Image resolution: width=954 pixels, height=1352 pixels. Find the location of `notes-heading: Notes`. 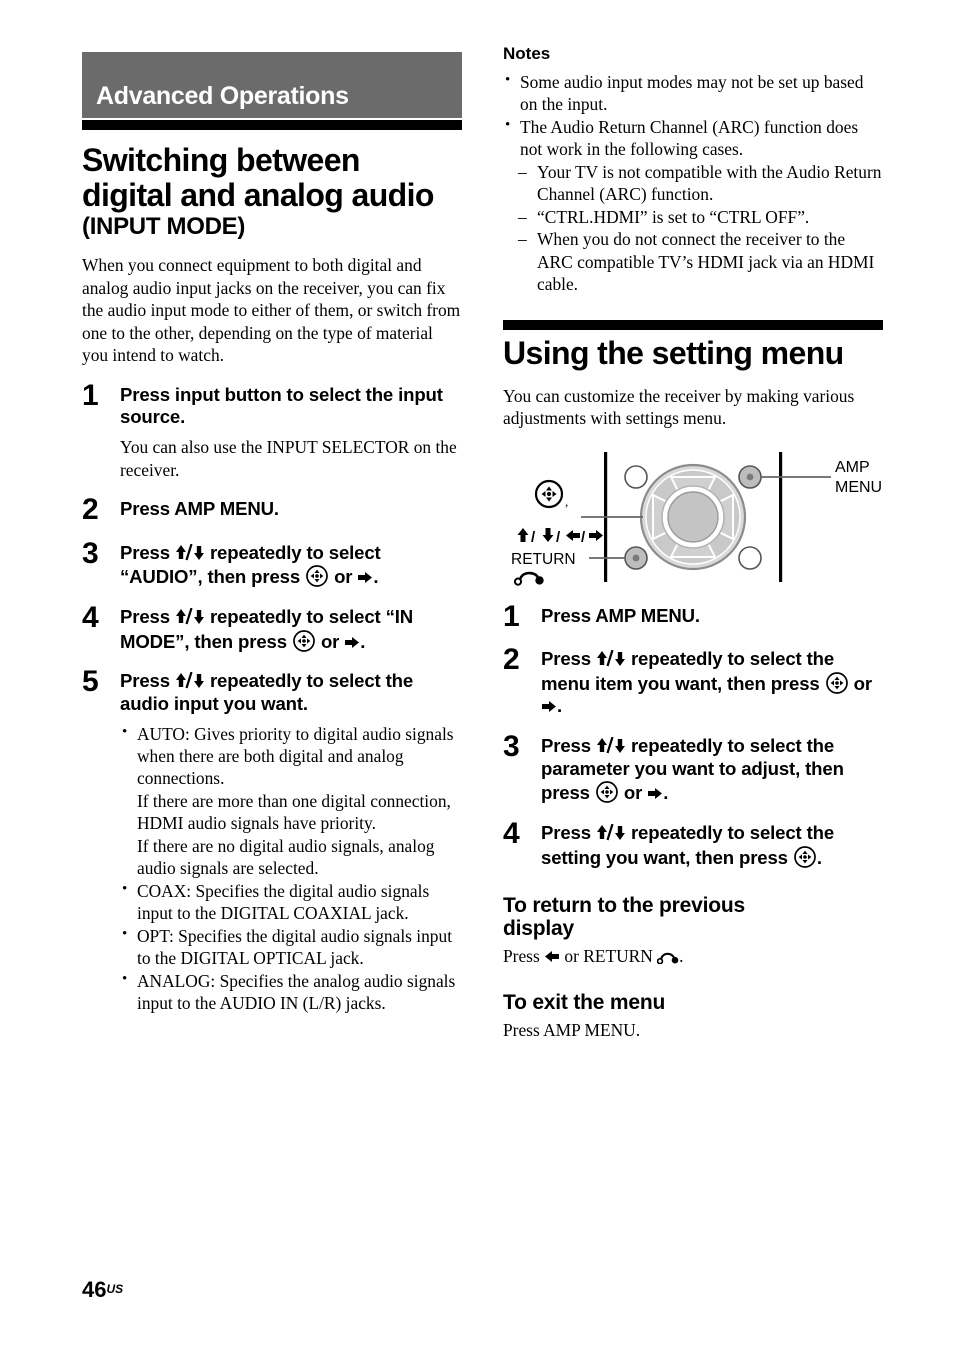

notes-heading: Notes is located at coordinates (527, 53).